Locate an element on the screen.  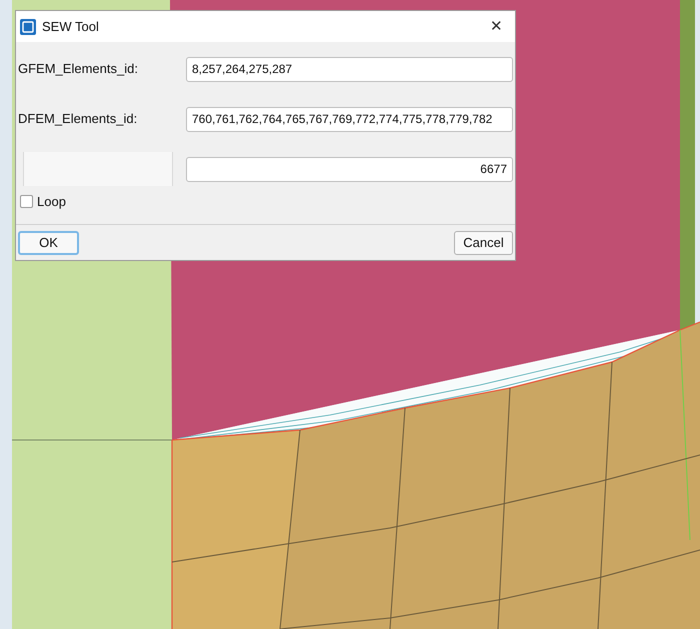
field-label: DFEM_Elements_id: is located at coordinates (78, 119).